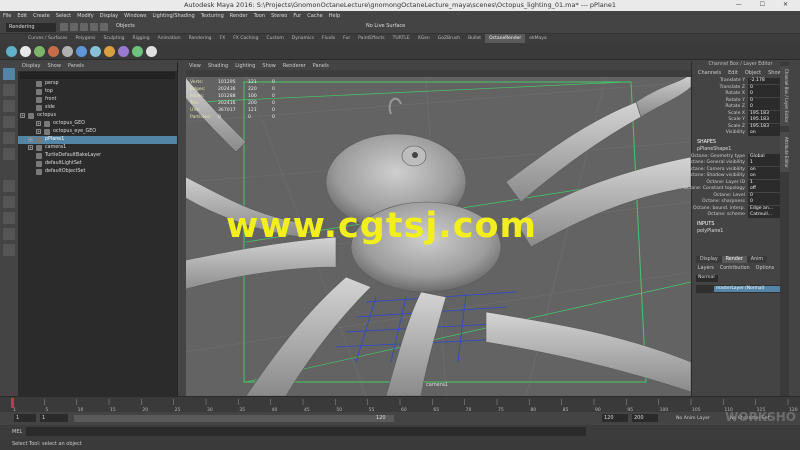 The height and width of the screenshot is (450, 800). I want to click on outliner-item: + octopus, so click(97, 116).